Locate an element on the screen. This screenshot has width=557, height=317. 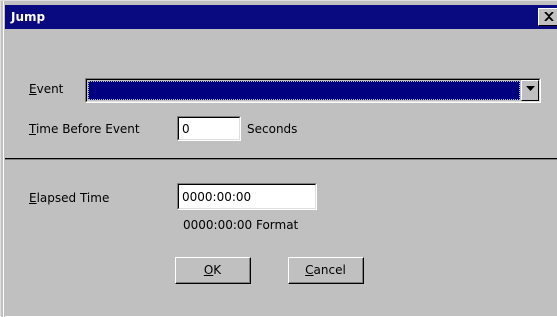
time-before-label-mnemonic: T is located at coordinates (32, 129).